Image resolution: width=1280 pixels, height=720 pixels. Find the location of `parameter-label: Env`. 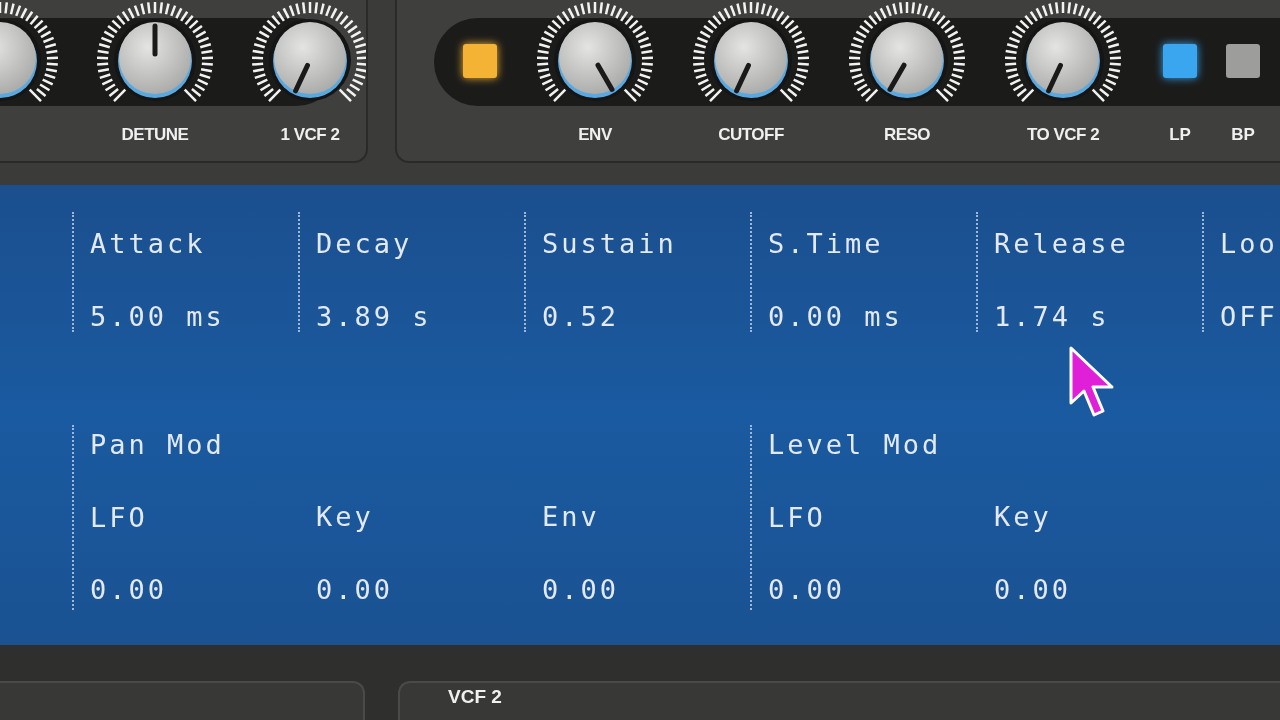

parameter-label: Env is located at coordinates (571, 517).